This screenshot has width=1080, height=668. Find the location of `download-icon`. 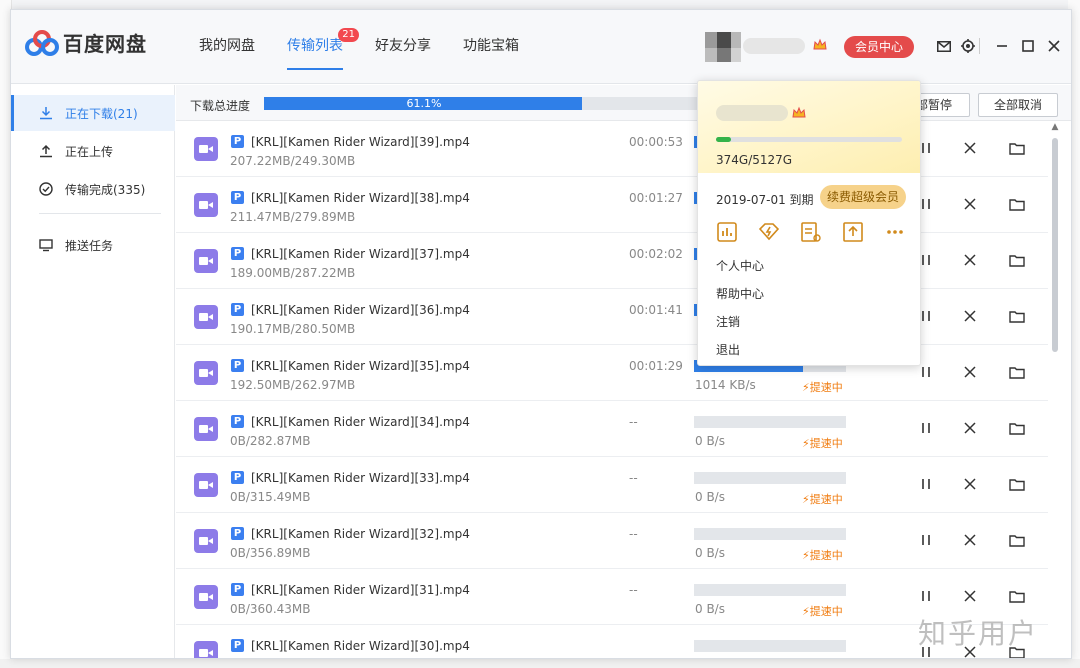

download-icon is located at coordinates (46, 113).